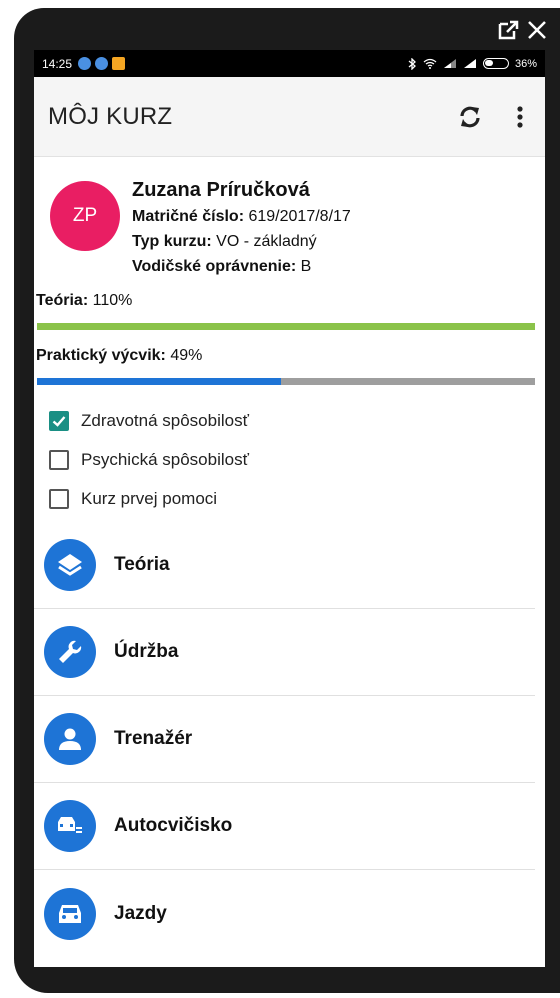 This screenshot has width=560, height=998. Describe the element at coordinates (284, 739) in the screenshot. I see `menu-item-trenazer: Trenažér` at that location.